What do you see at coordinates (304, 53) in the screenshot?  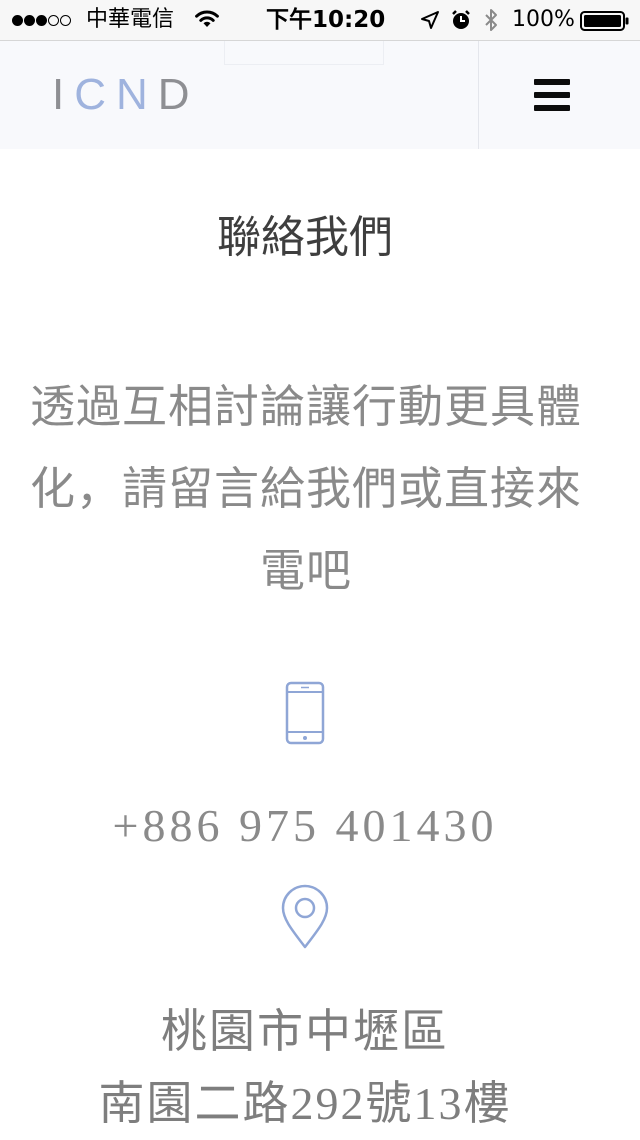 I see `header-decoration` at bounding box center [304, 53].